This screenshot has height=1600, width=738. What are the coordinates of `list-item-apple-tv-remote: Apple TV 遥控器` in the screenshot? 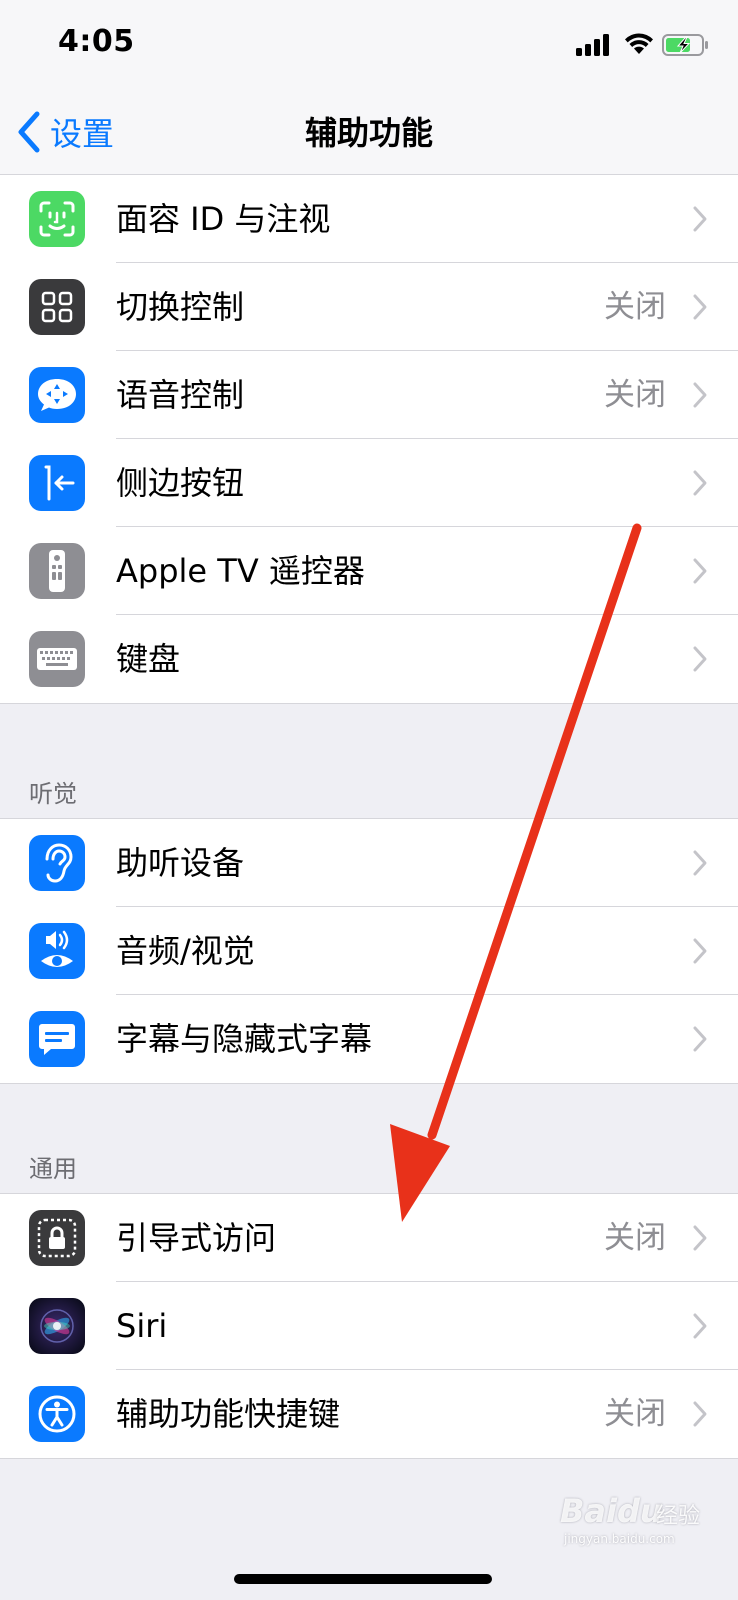 It's located at (369, 571).